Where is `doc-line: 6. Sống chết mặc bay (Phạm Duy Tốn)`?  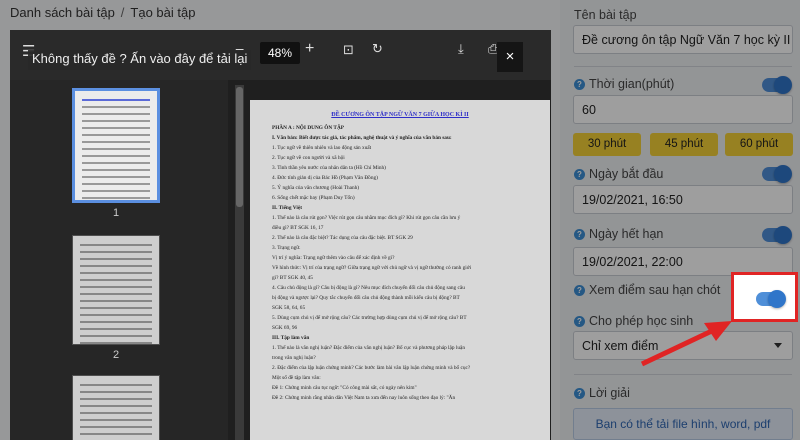 doc-line: 6. Sống chết mặc bay (Phạm Duy Tốn) is located at coordinates (313, 198).